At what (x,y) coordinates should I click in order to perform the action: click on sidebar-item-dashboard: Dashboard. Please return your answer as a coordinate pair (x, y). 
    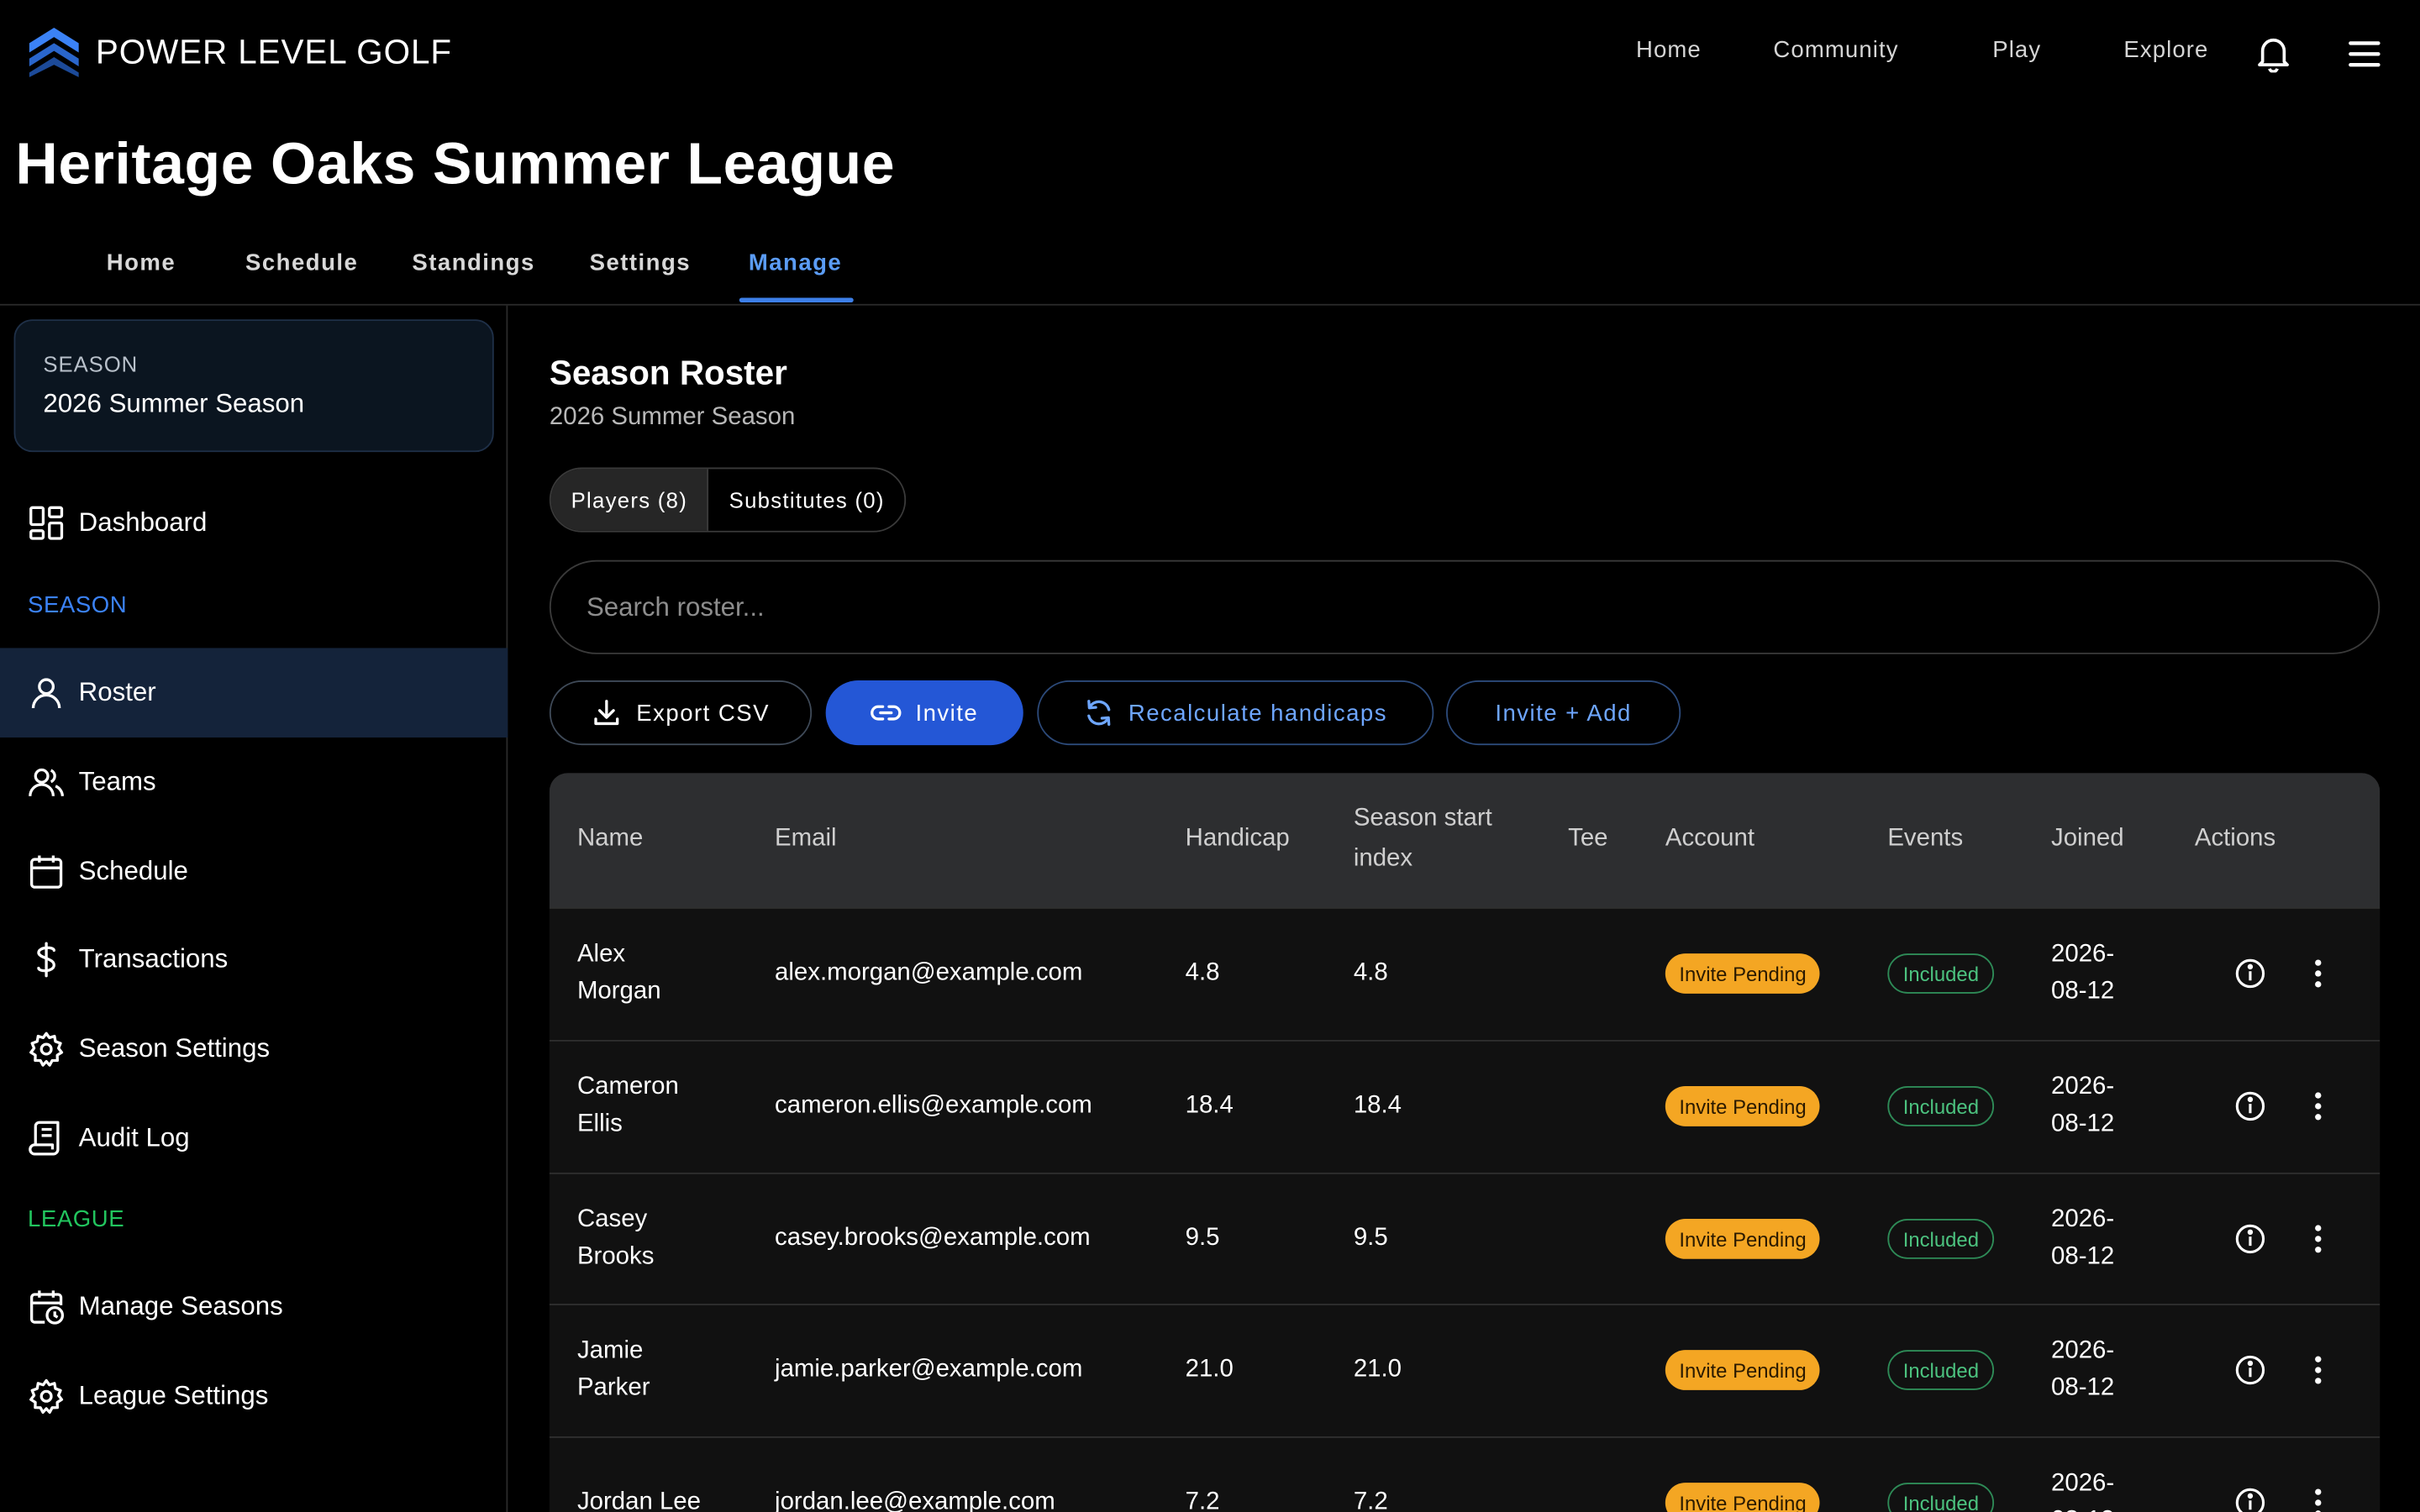
    Looking at the image, I should click on (254, 523).